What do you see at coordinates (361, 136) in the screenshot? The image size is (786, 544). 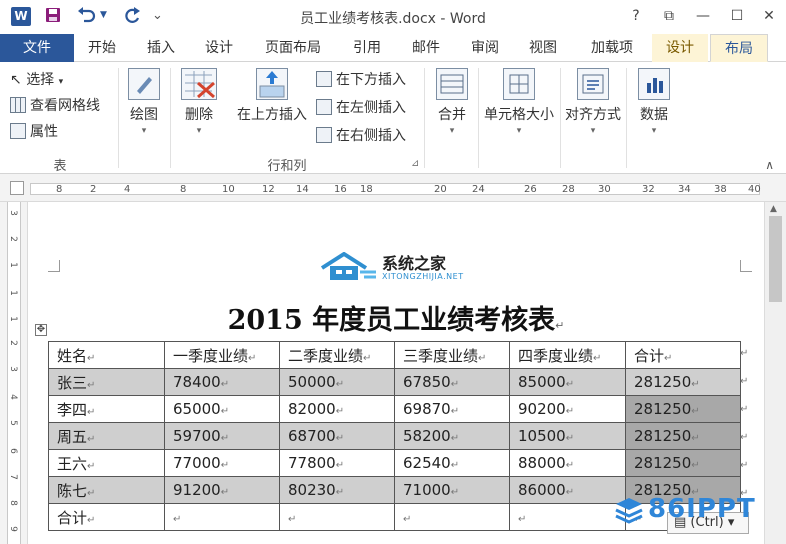 I see `insert-right-button: 在右侧插入` at bounding box center [361, 136].